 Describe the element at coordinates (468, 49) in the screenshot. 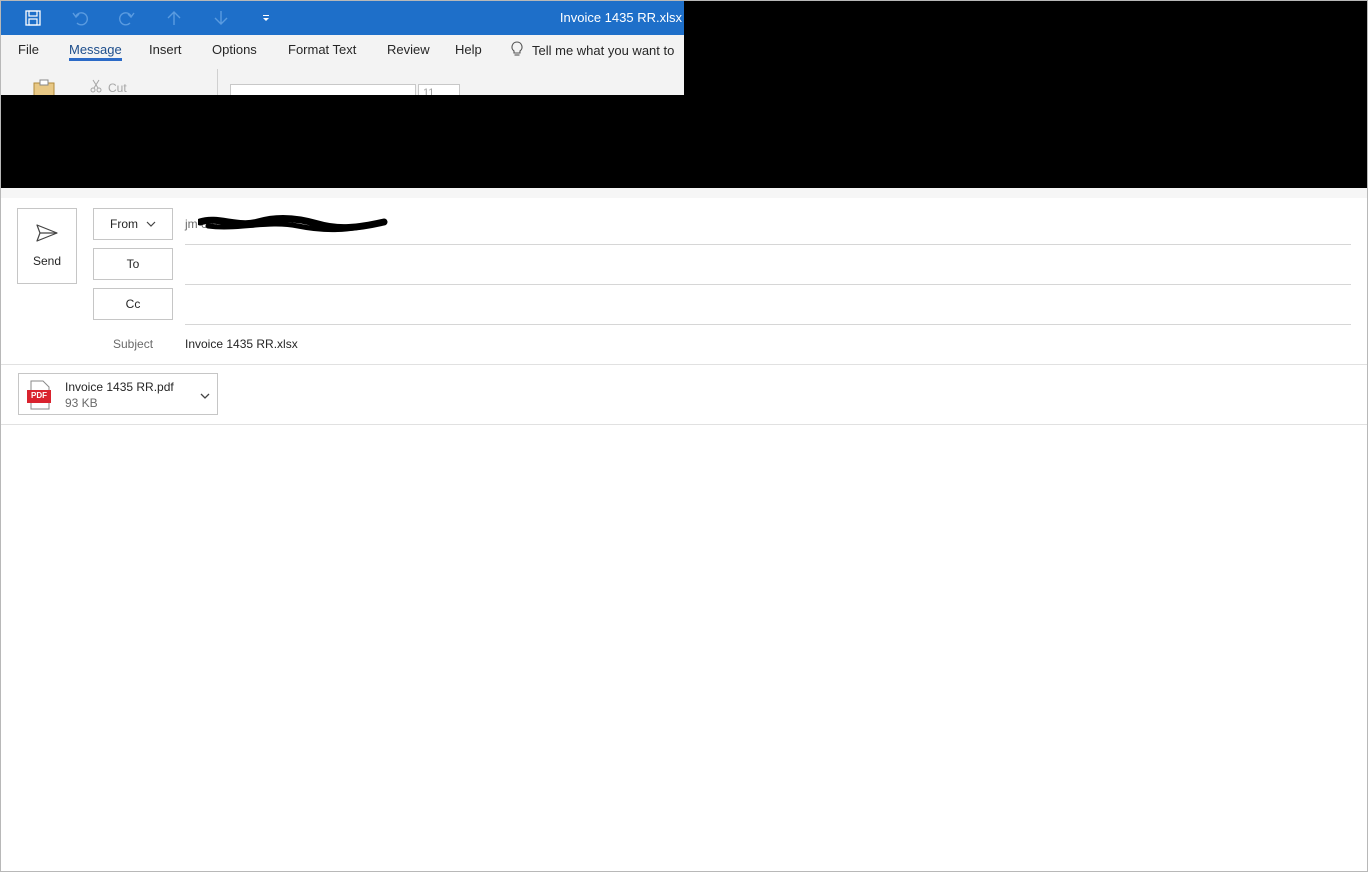

I see `tab-help: Help` at that location.